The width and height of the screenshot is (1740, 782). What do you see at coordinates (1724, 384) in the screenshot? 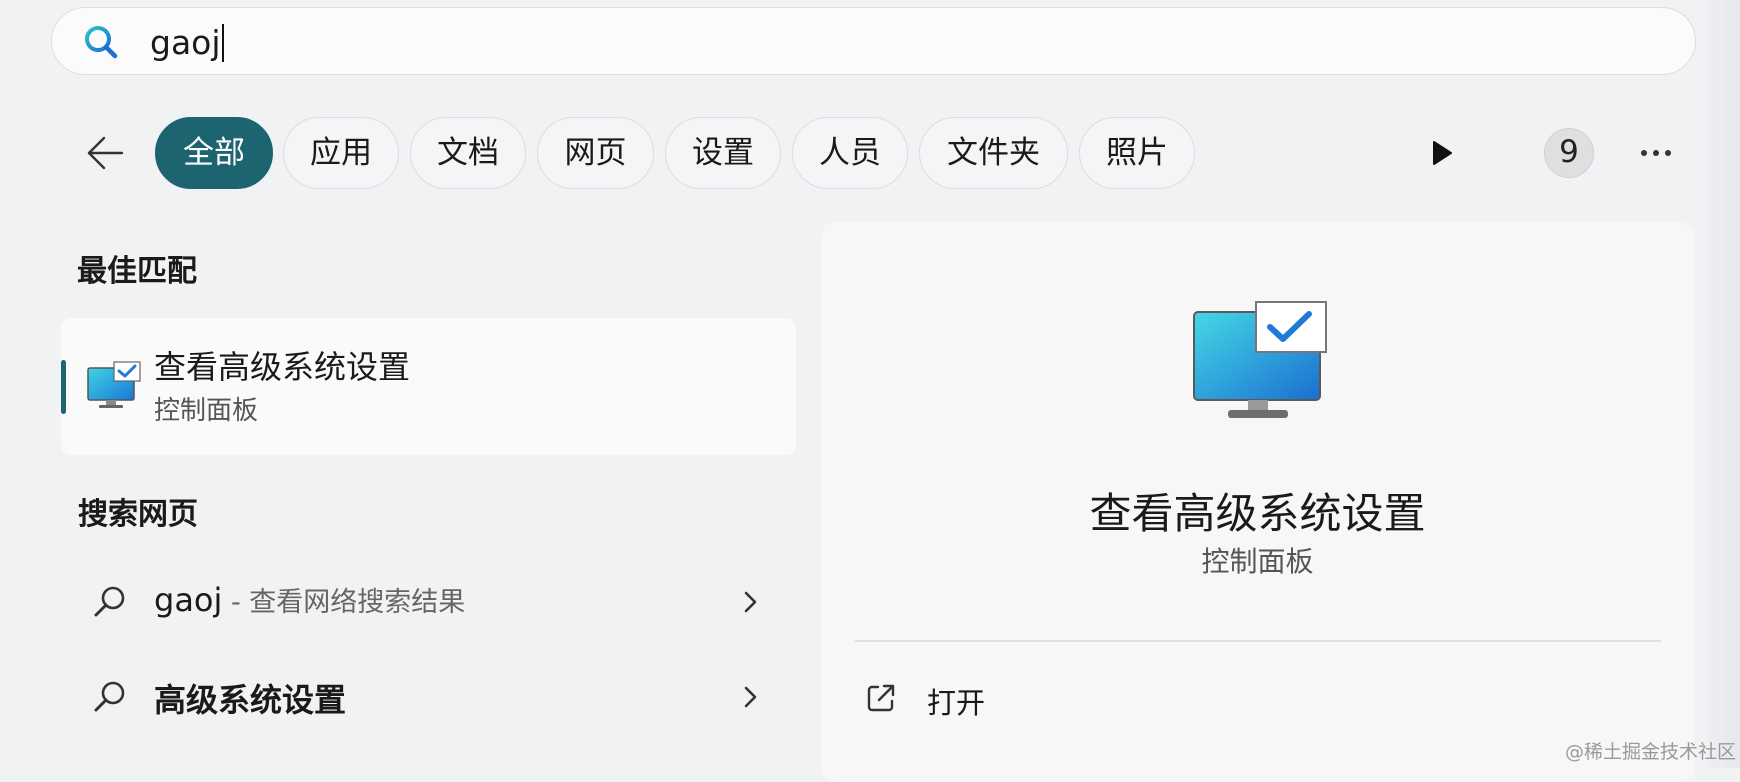
I see `window-edge` at bounding box center [1724, 384].